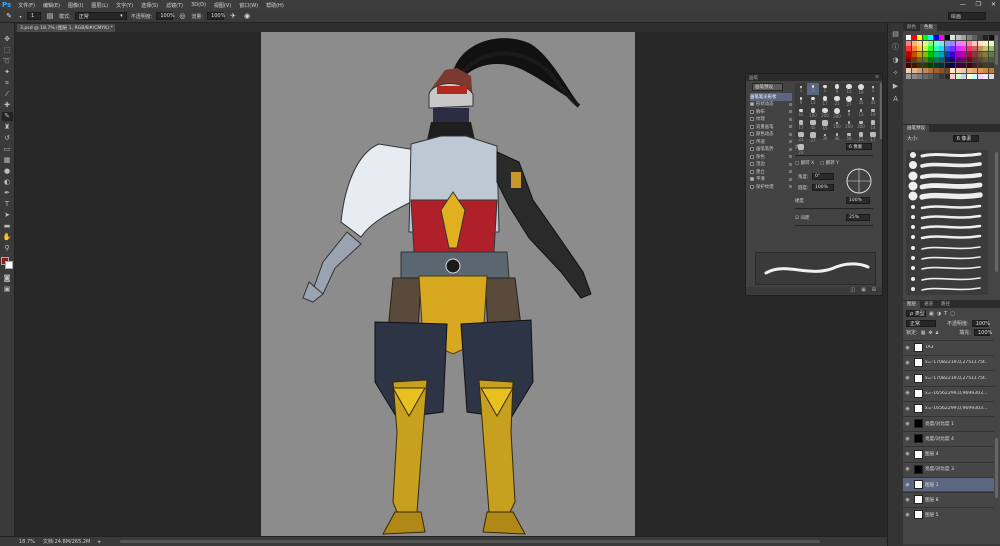 This screenshot has height=546, width=1000. What do you see at coordinates (771, 112) in the screenshot?
I see `brush-option-2: 散布` at bounding box center [771, 112].